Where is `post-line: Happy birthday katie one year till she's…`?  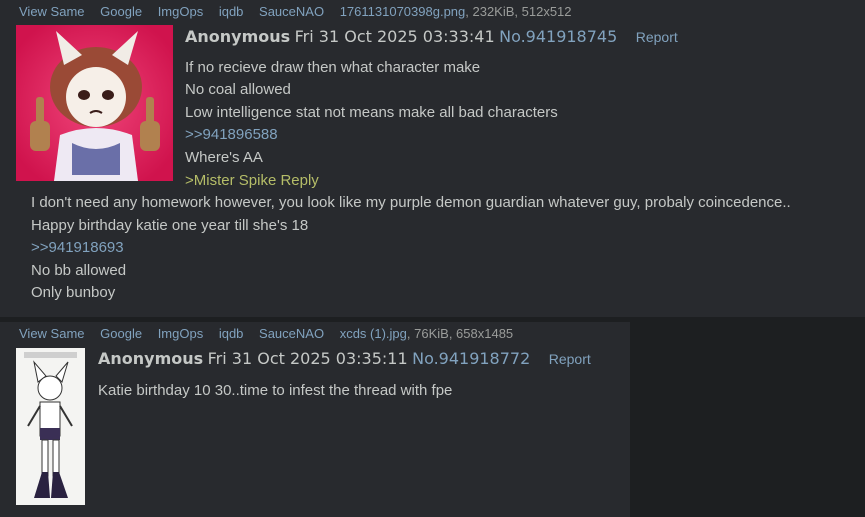 post-line: Happy birthday katie one year till she's… is located at coordinates (170, 225).